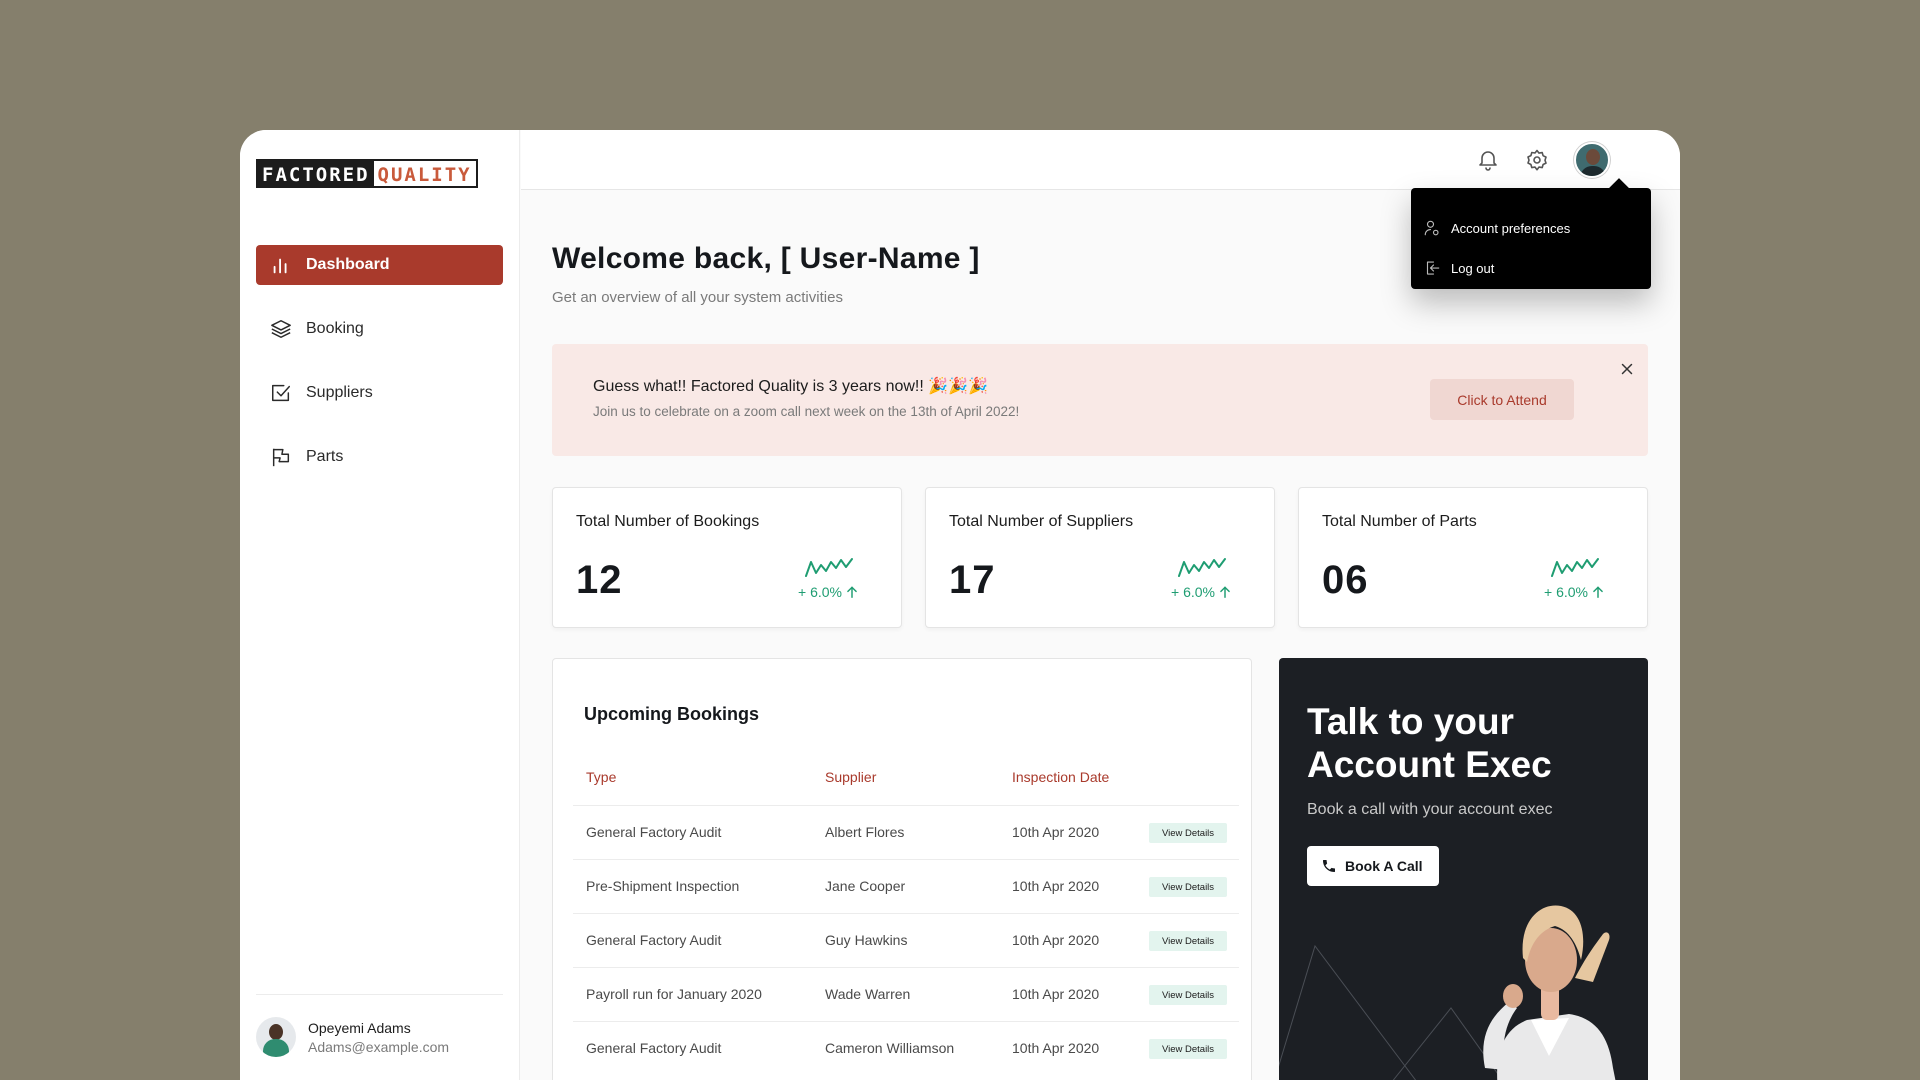 The height and width of the screenshot is (1080, 1920). Describe the element at coordinates (335, 328) in the screenshot. I see `sidebar-item-label: Booking` at that location.